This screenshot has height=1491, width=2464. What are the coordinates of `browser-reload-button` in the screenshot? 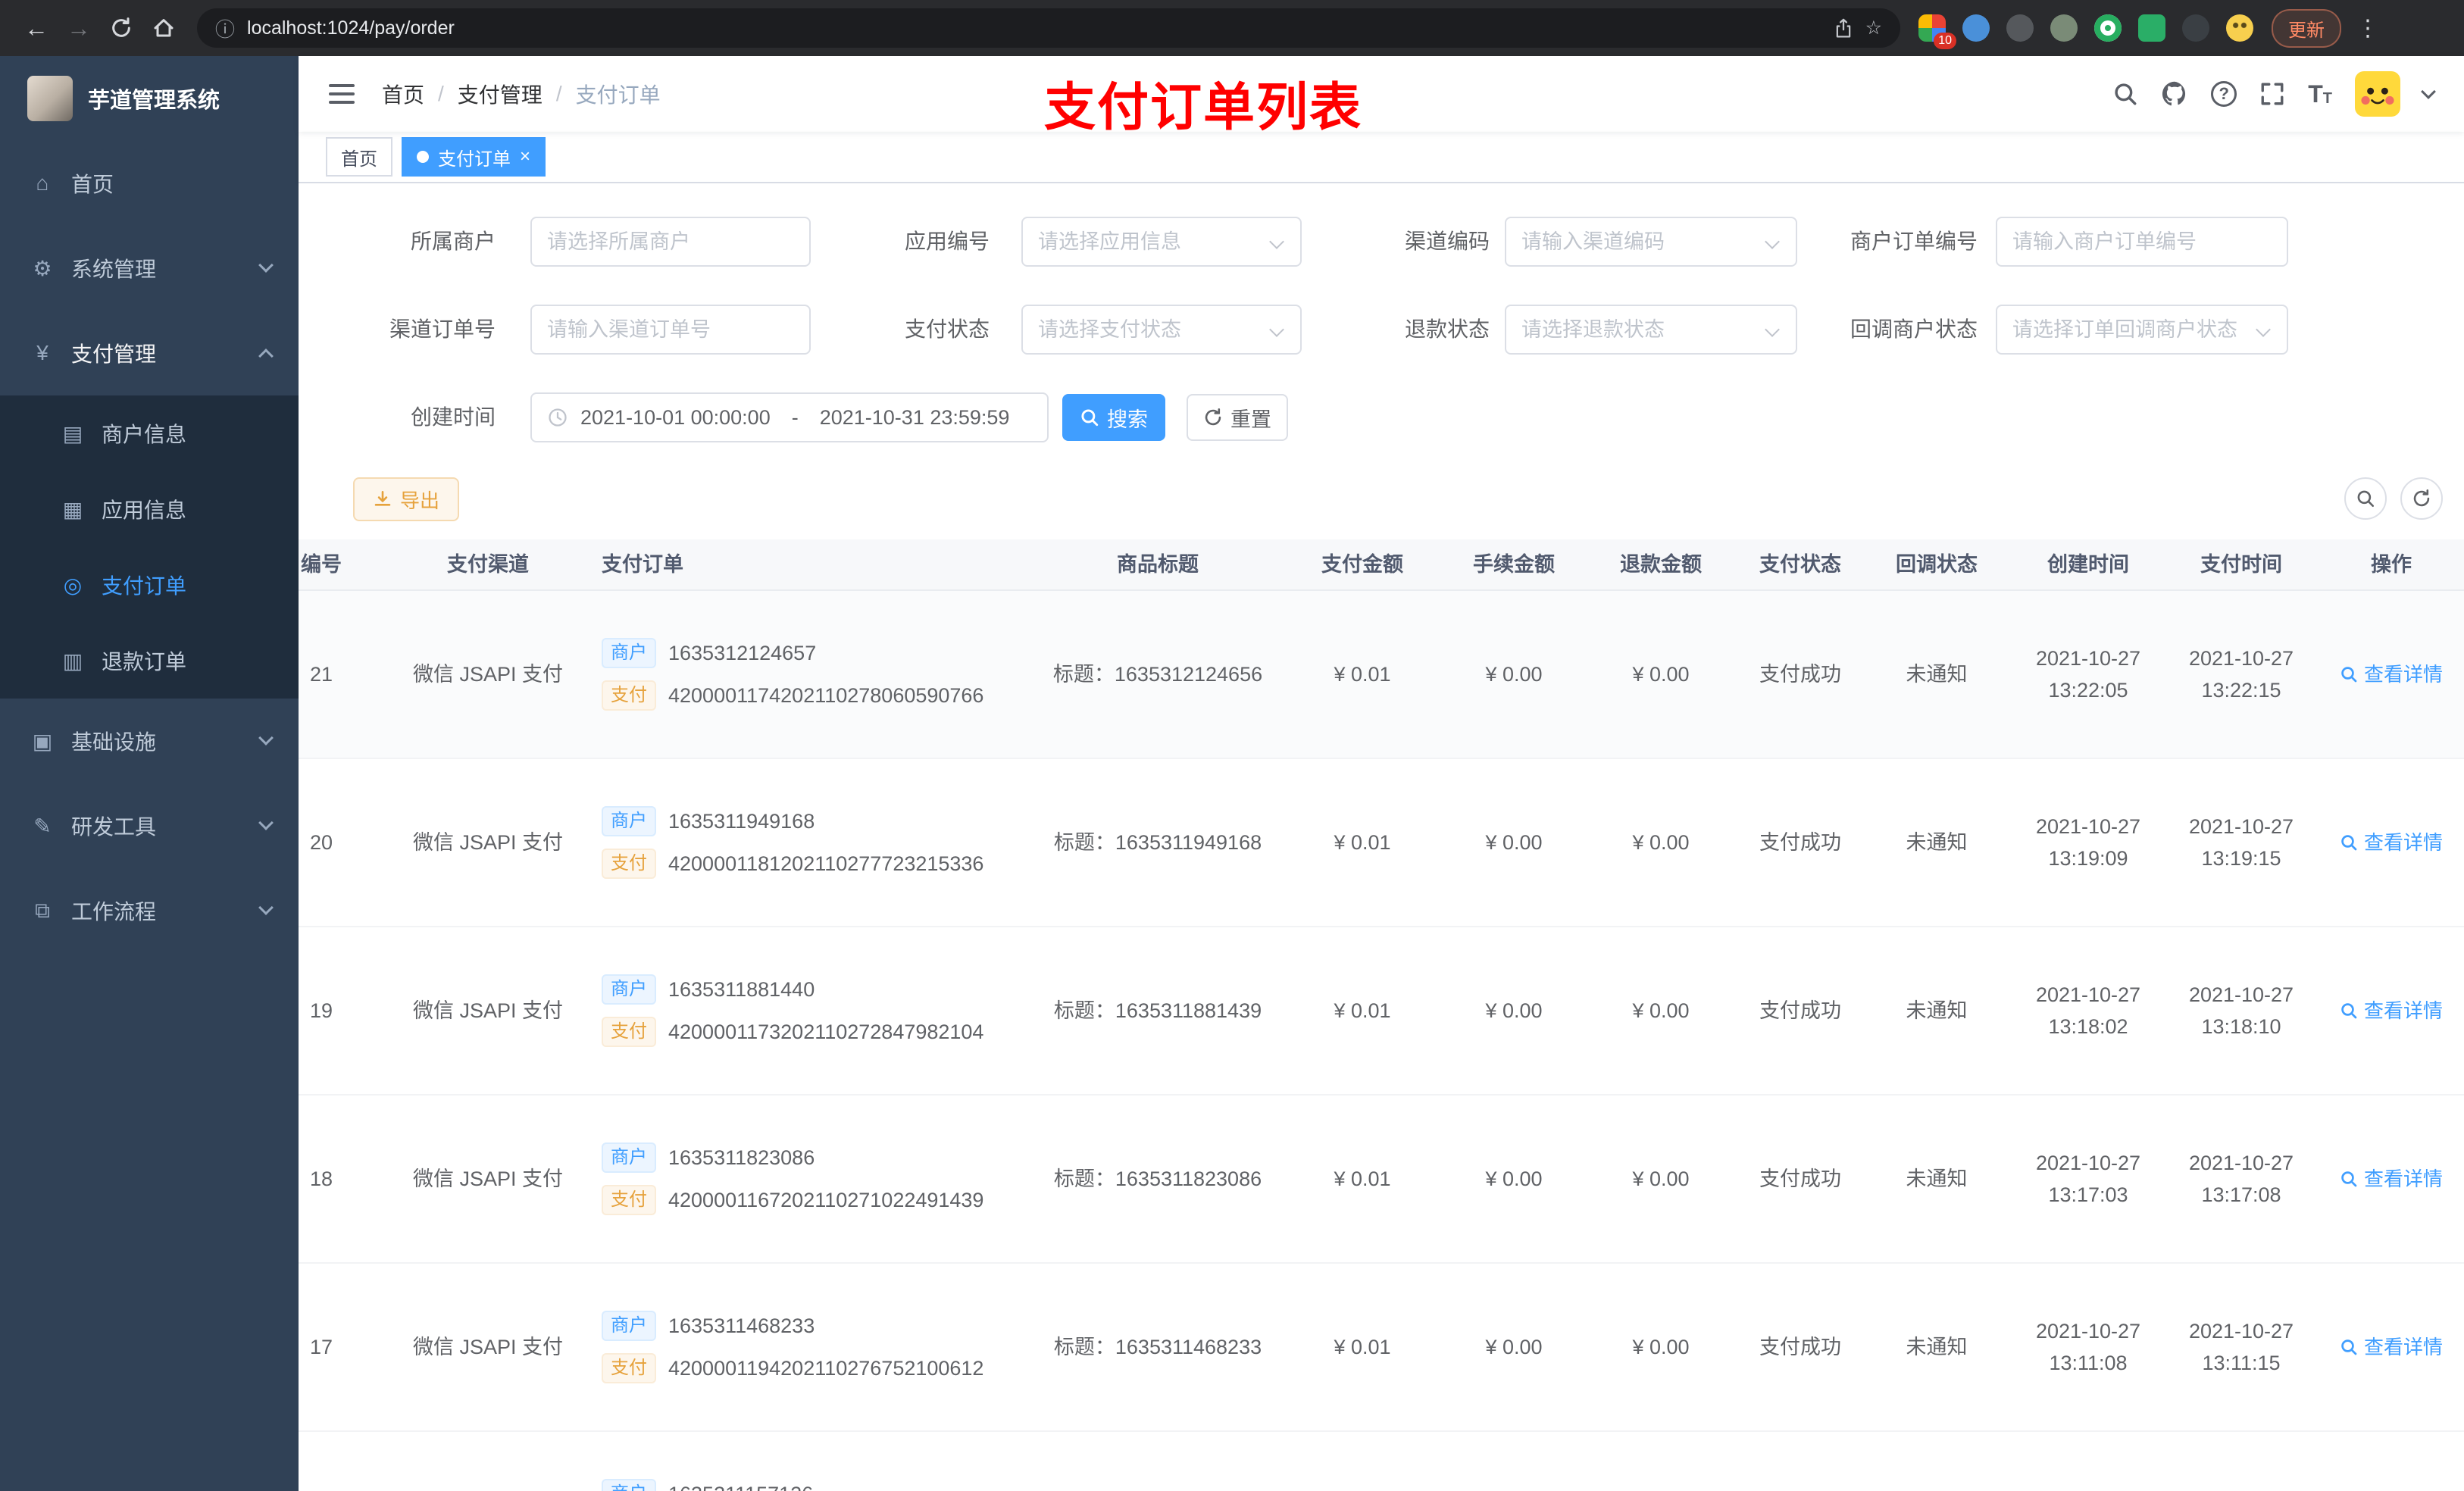 It's located at (121, 28).